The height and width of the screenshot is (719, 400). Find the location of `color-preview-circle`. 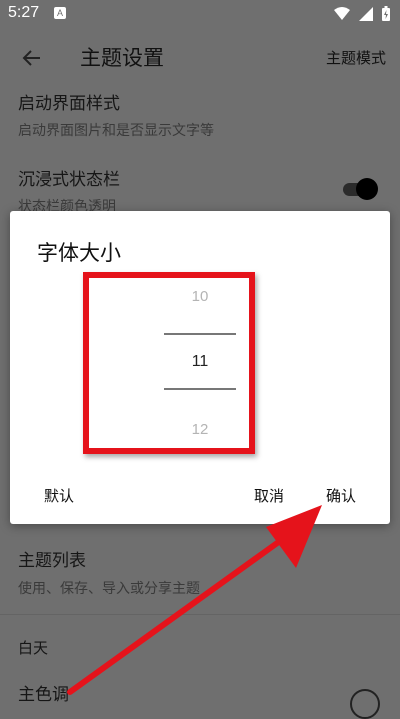

color-preview-circle is located at coordinates (365, 704).